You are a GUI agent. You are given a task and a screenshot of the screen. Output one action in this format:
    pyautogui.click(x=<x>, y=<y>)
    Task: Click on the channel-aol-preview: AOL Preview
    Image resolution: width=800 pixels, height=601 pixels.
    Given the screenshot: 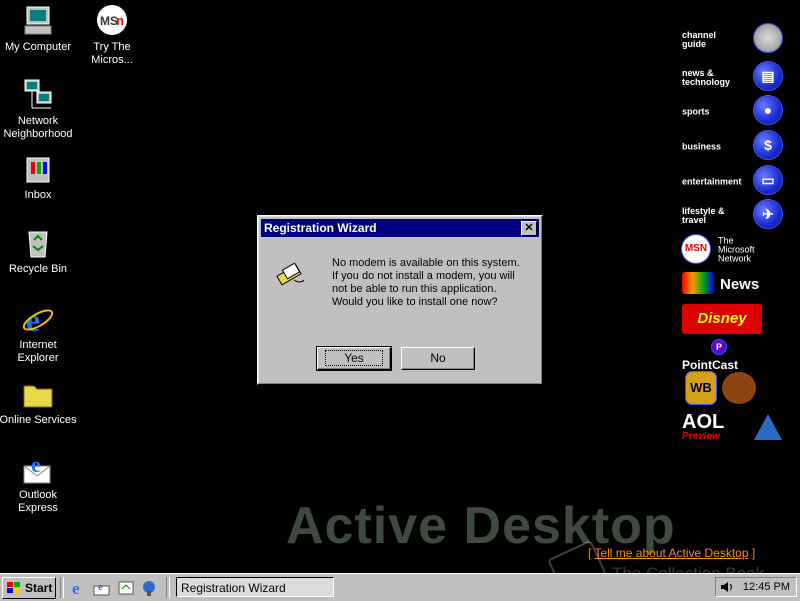 What is the action you would take?
    pyautogui.click(x=732, y=426)
    